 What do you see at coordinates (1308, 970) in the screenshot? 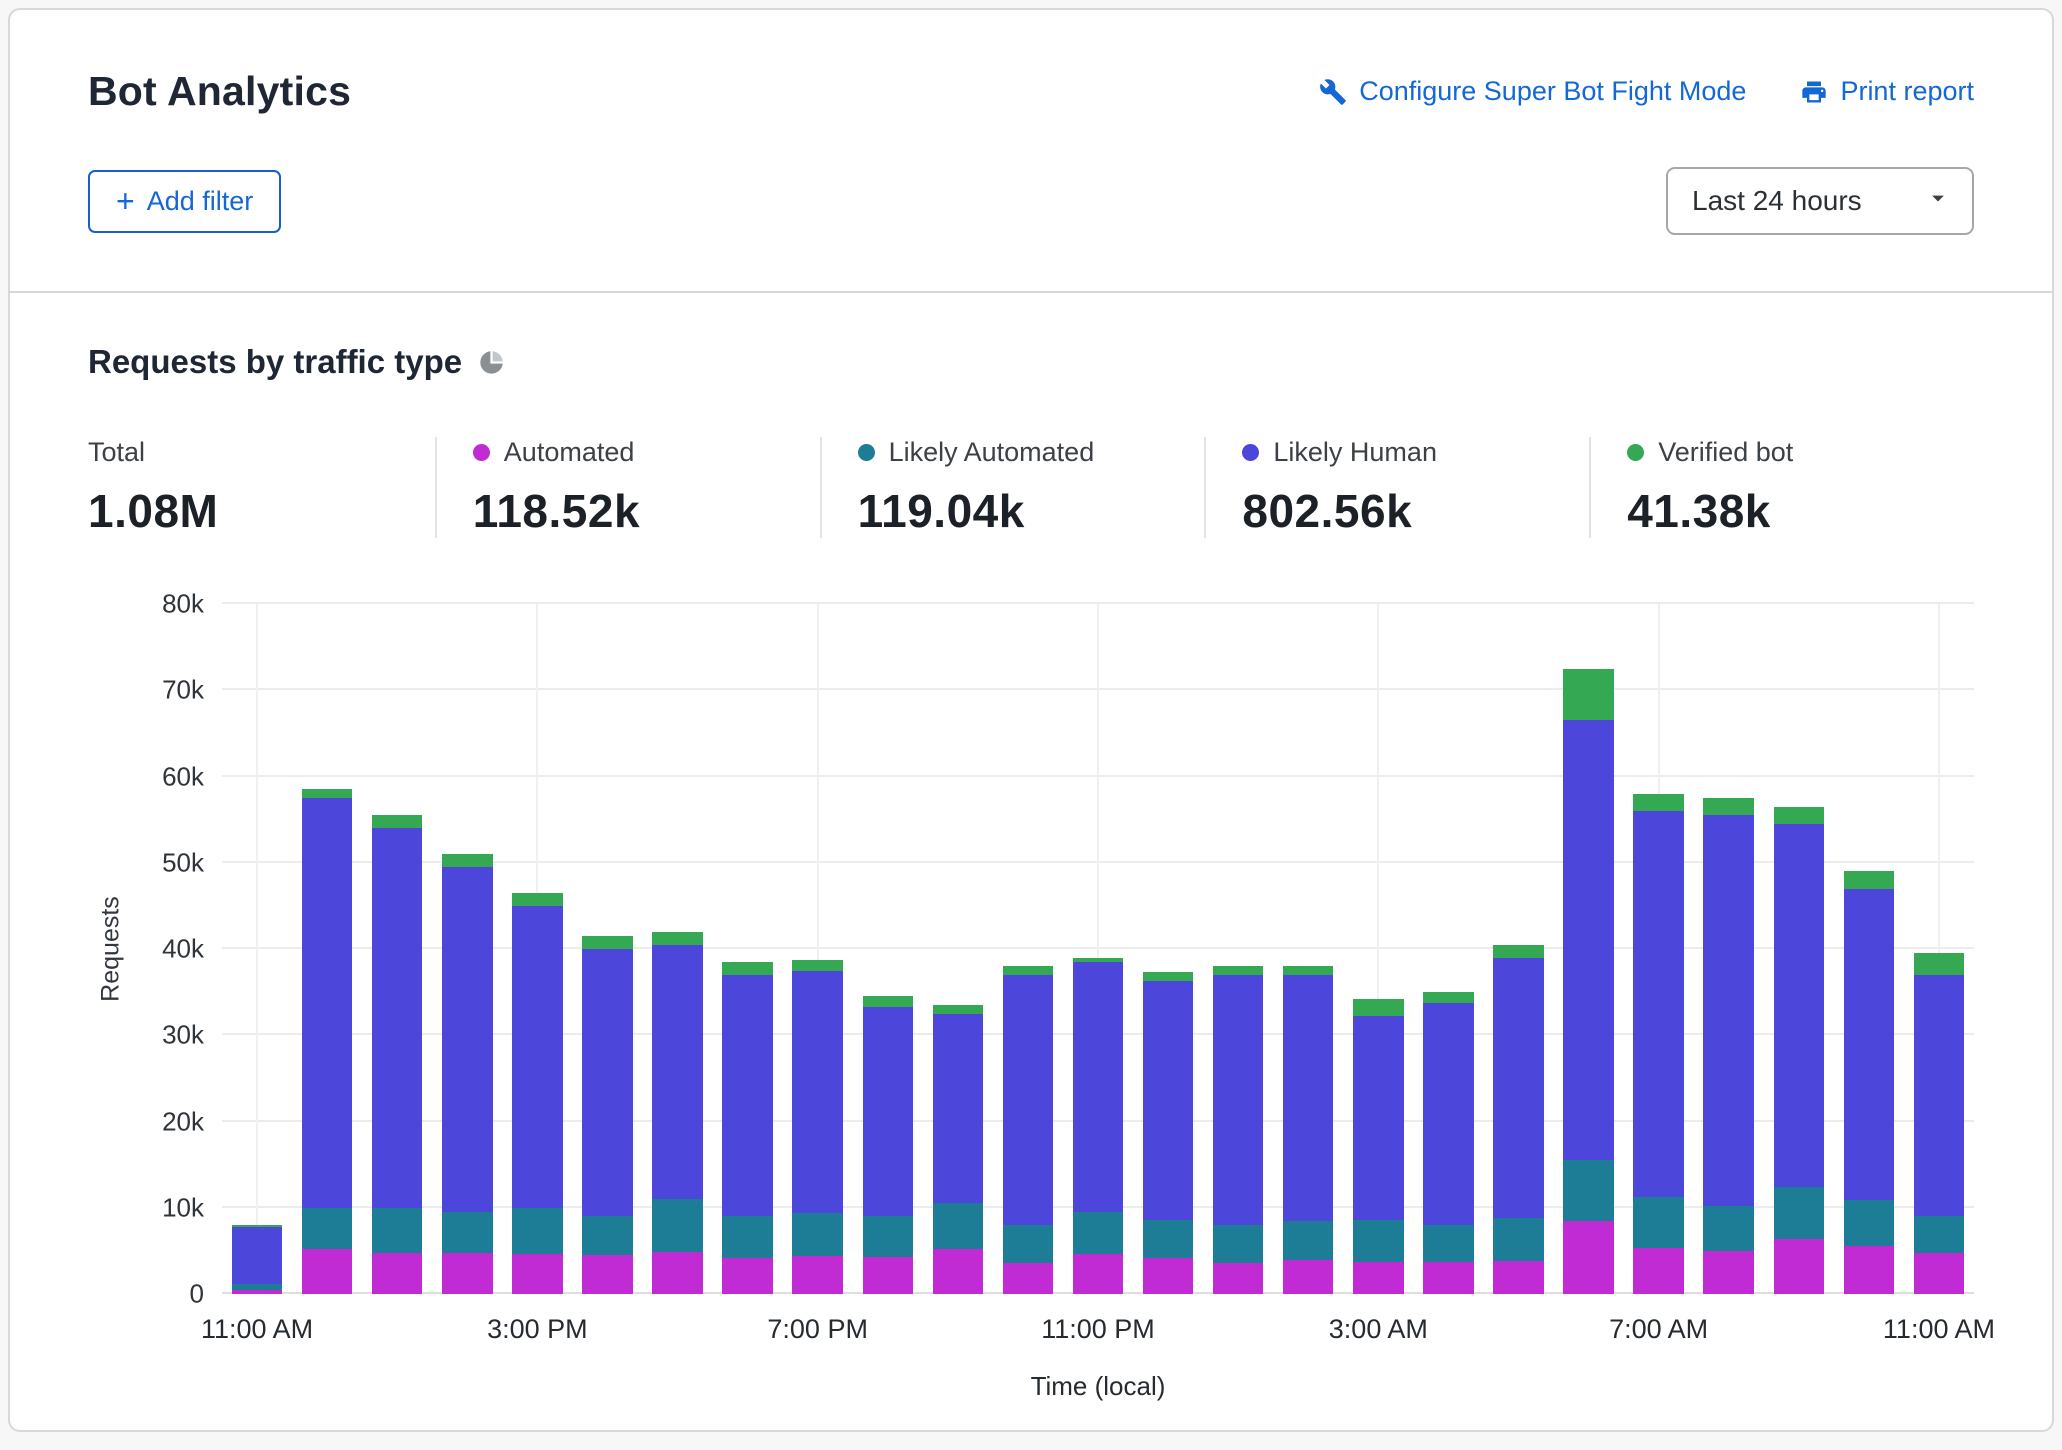
I see `bar-15-segment-verified-bot` at bounding box center [1308, 970].